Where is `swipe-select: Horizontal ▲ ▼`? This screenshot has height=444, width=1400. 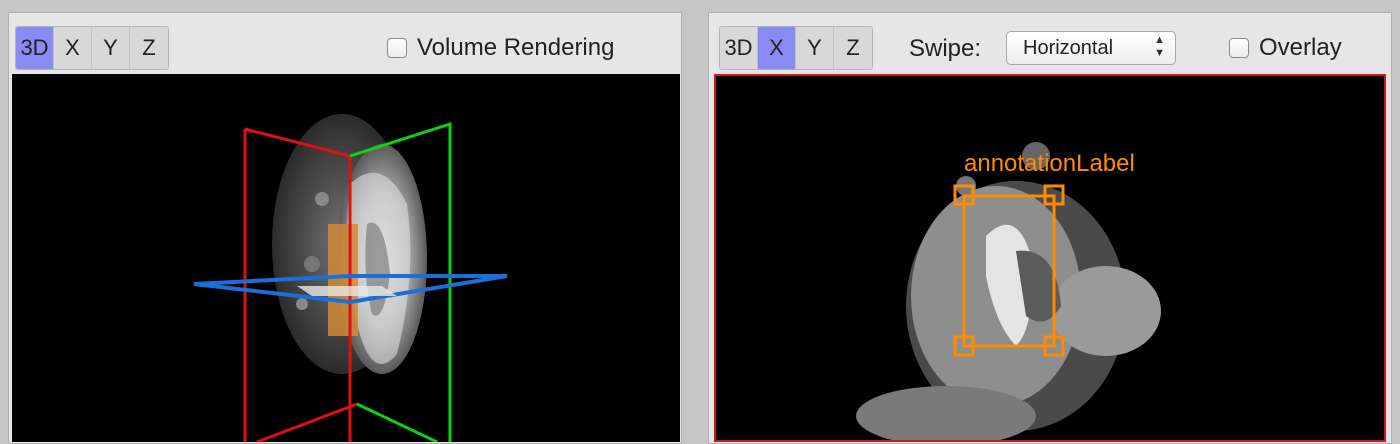
swipe-select: Horizontal ▲ ▼ is located at coordinates (1091, 48).